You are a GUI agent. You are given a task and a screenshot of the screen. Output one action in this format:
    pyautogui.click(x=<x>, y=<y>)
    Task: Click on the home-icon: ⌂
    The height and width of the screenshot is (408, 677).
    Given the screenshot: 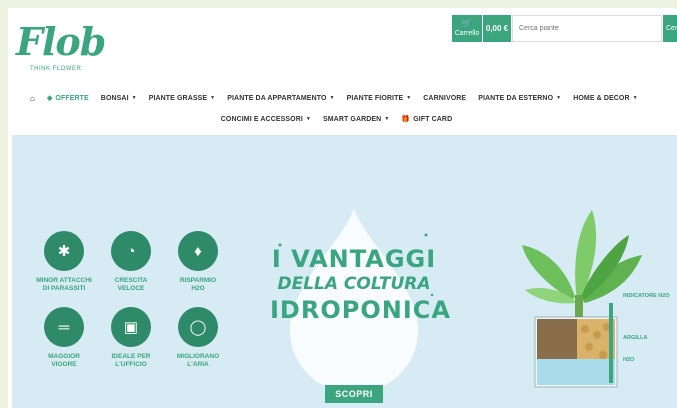 What is the action you would take?
    pyautogui.click(x=32, y=98)
    